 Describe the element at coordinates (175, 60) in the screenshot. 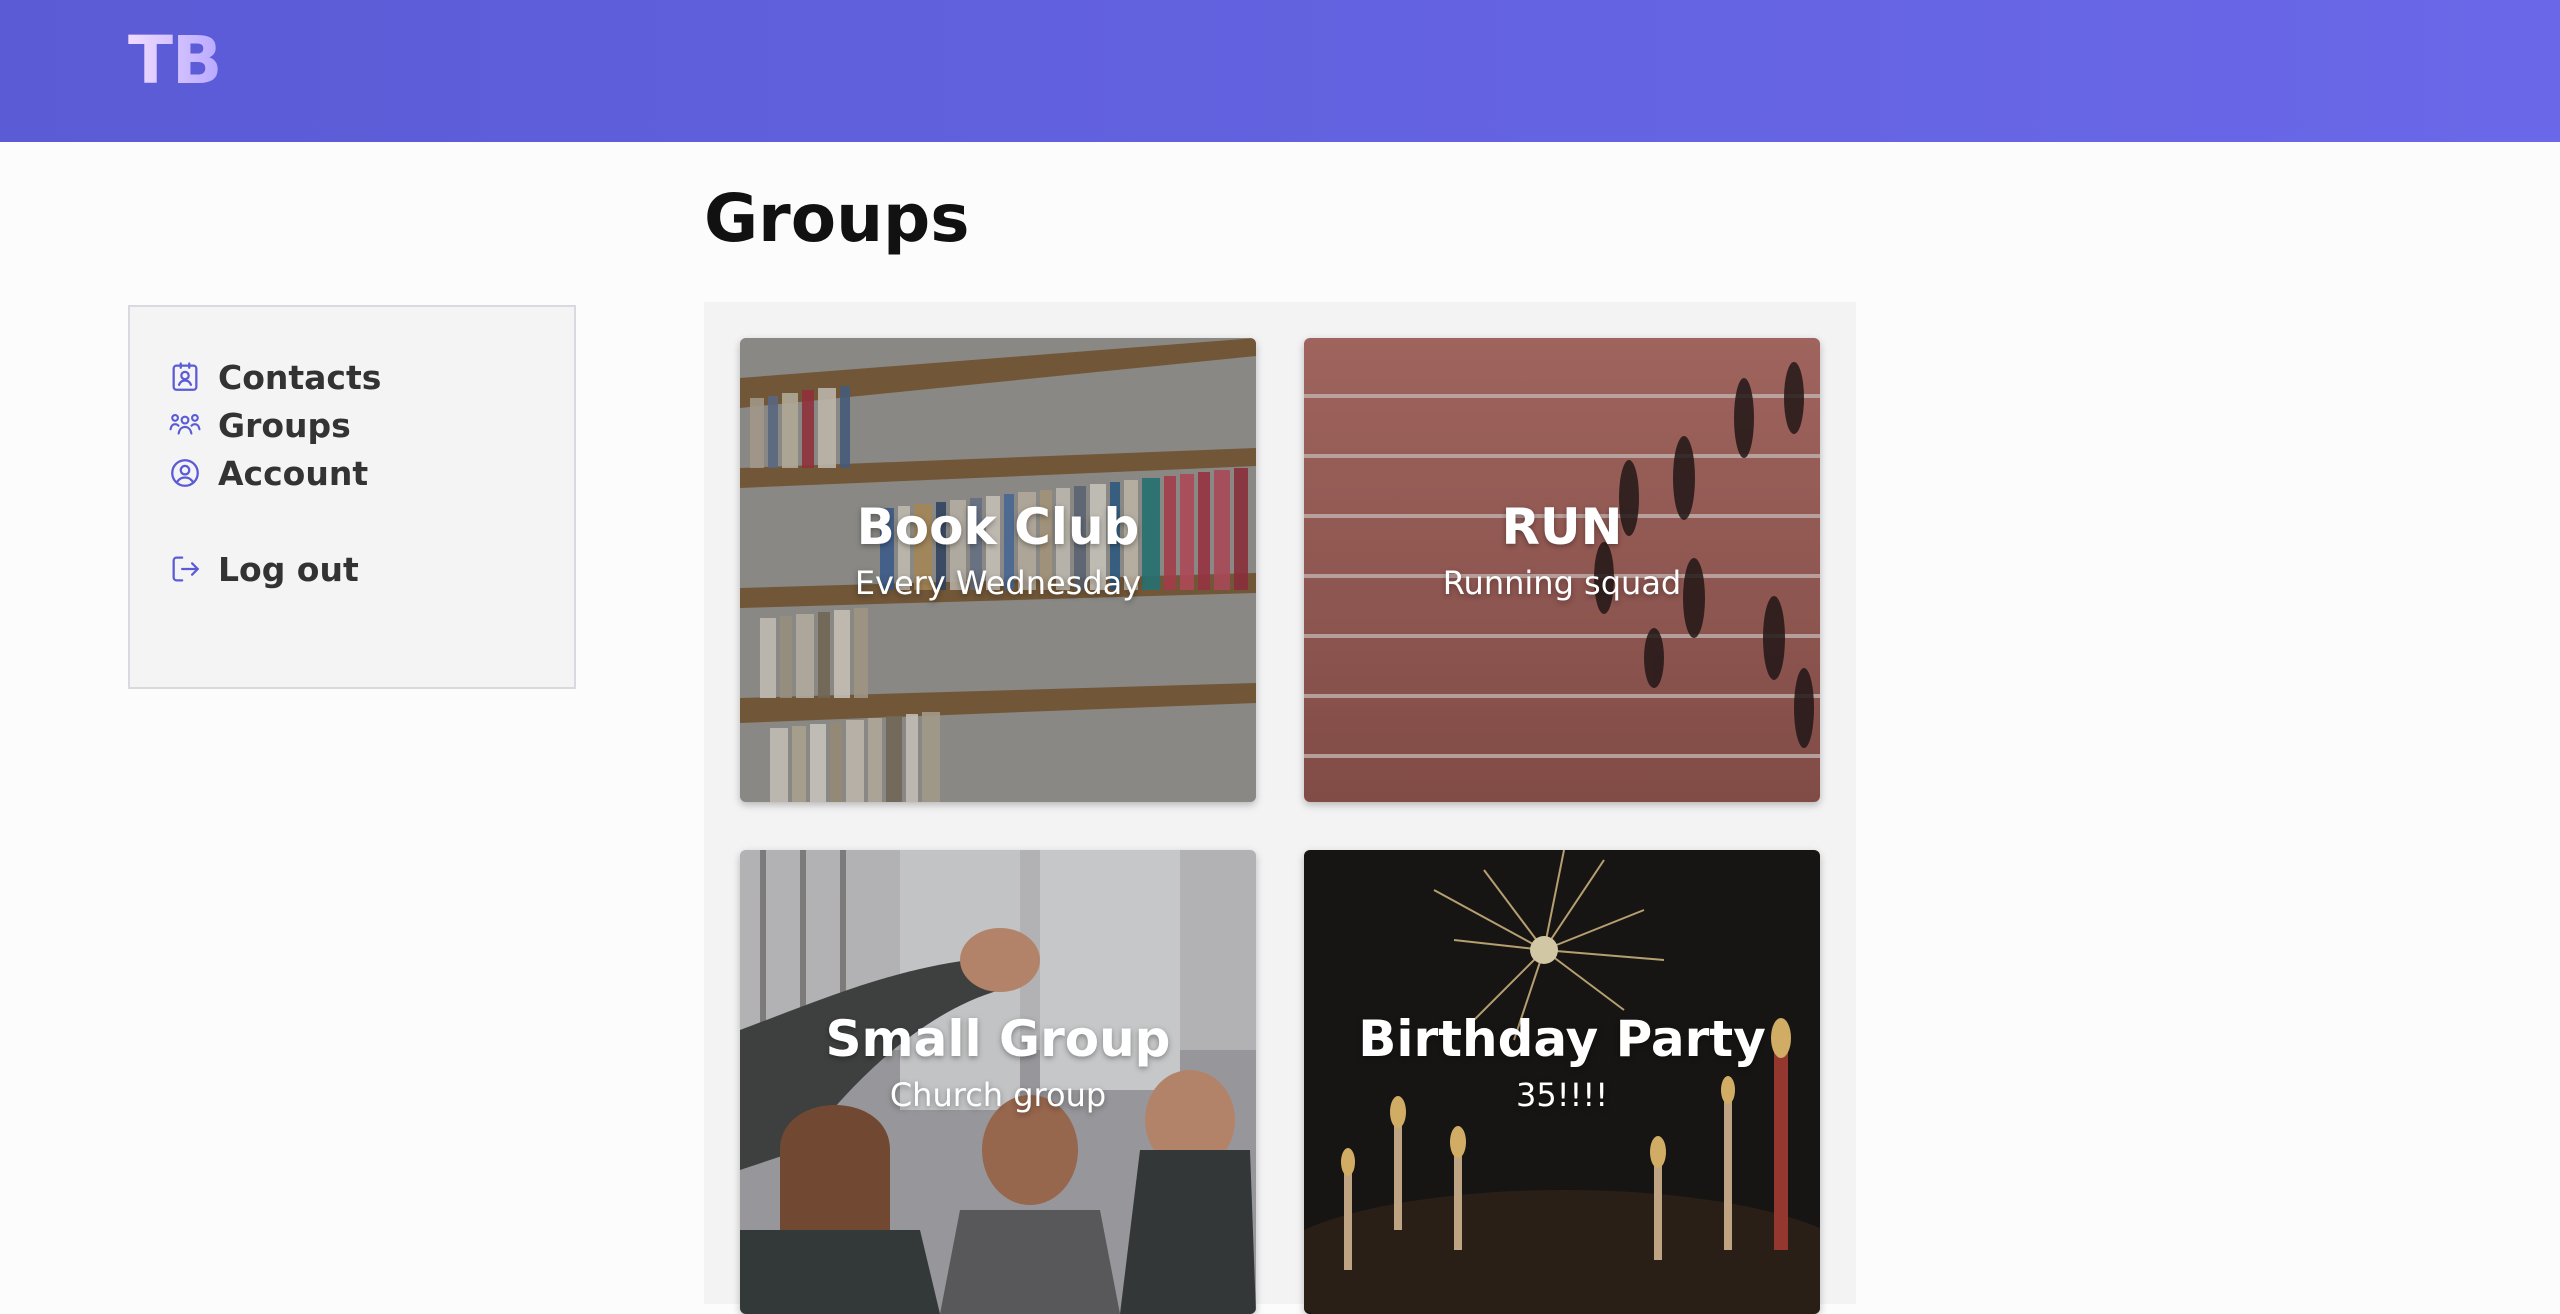

I see `app-logo: TB` at that location.